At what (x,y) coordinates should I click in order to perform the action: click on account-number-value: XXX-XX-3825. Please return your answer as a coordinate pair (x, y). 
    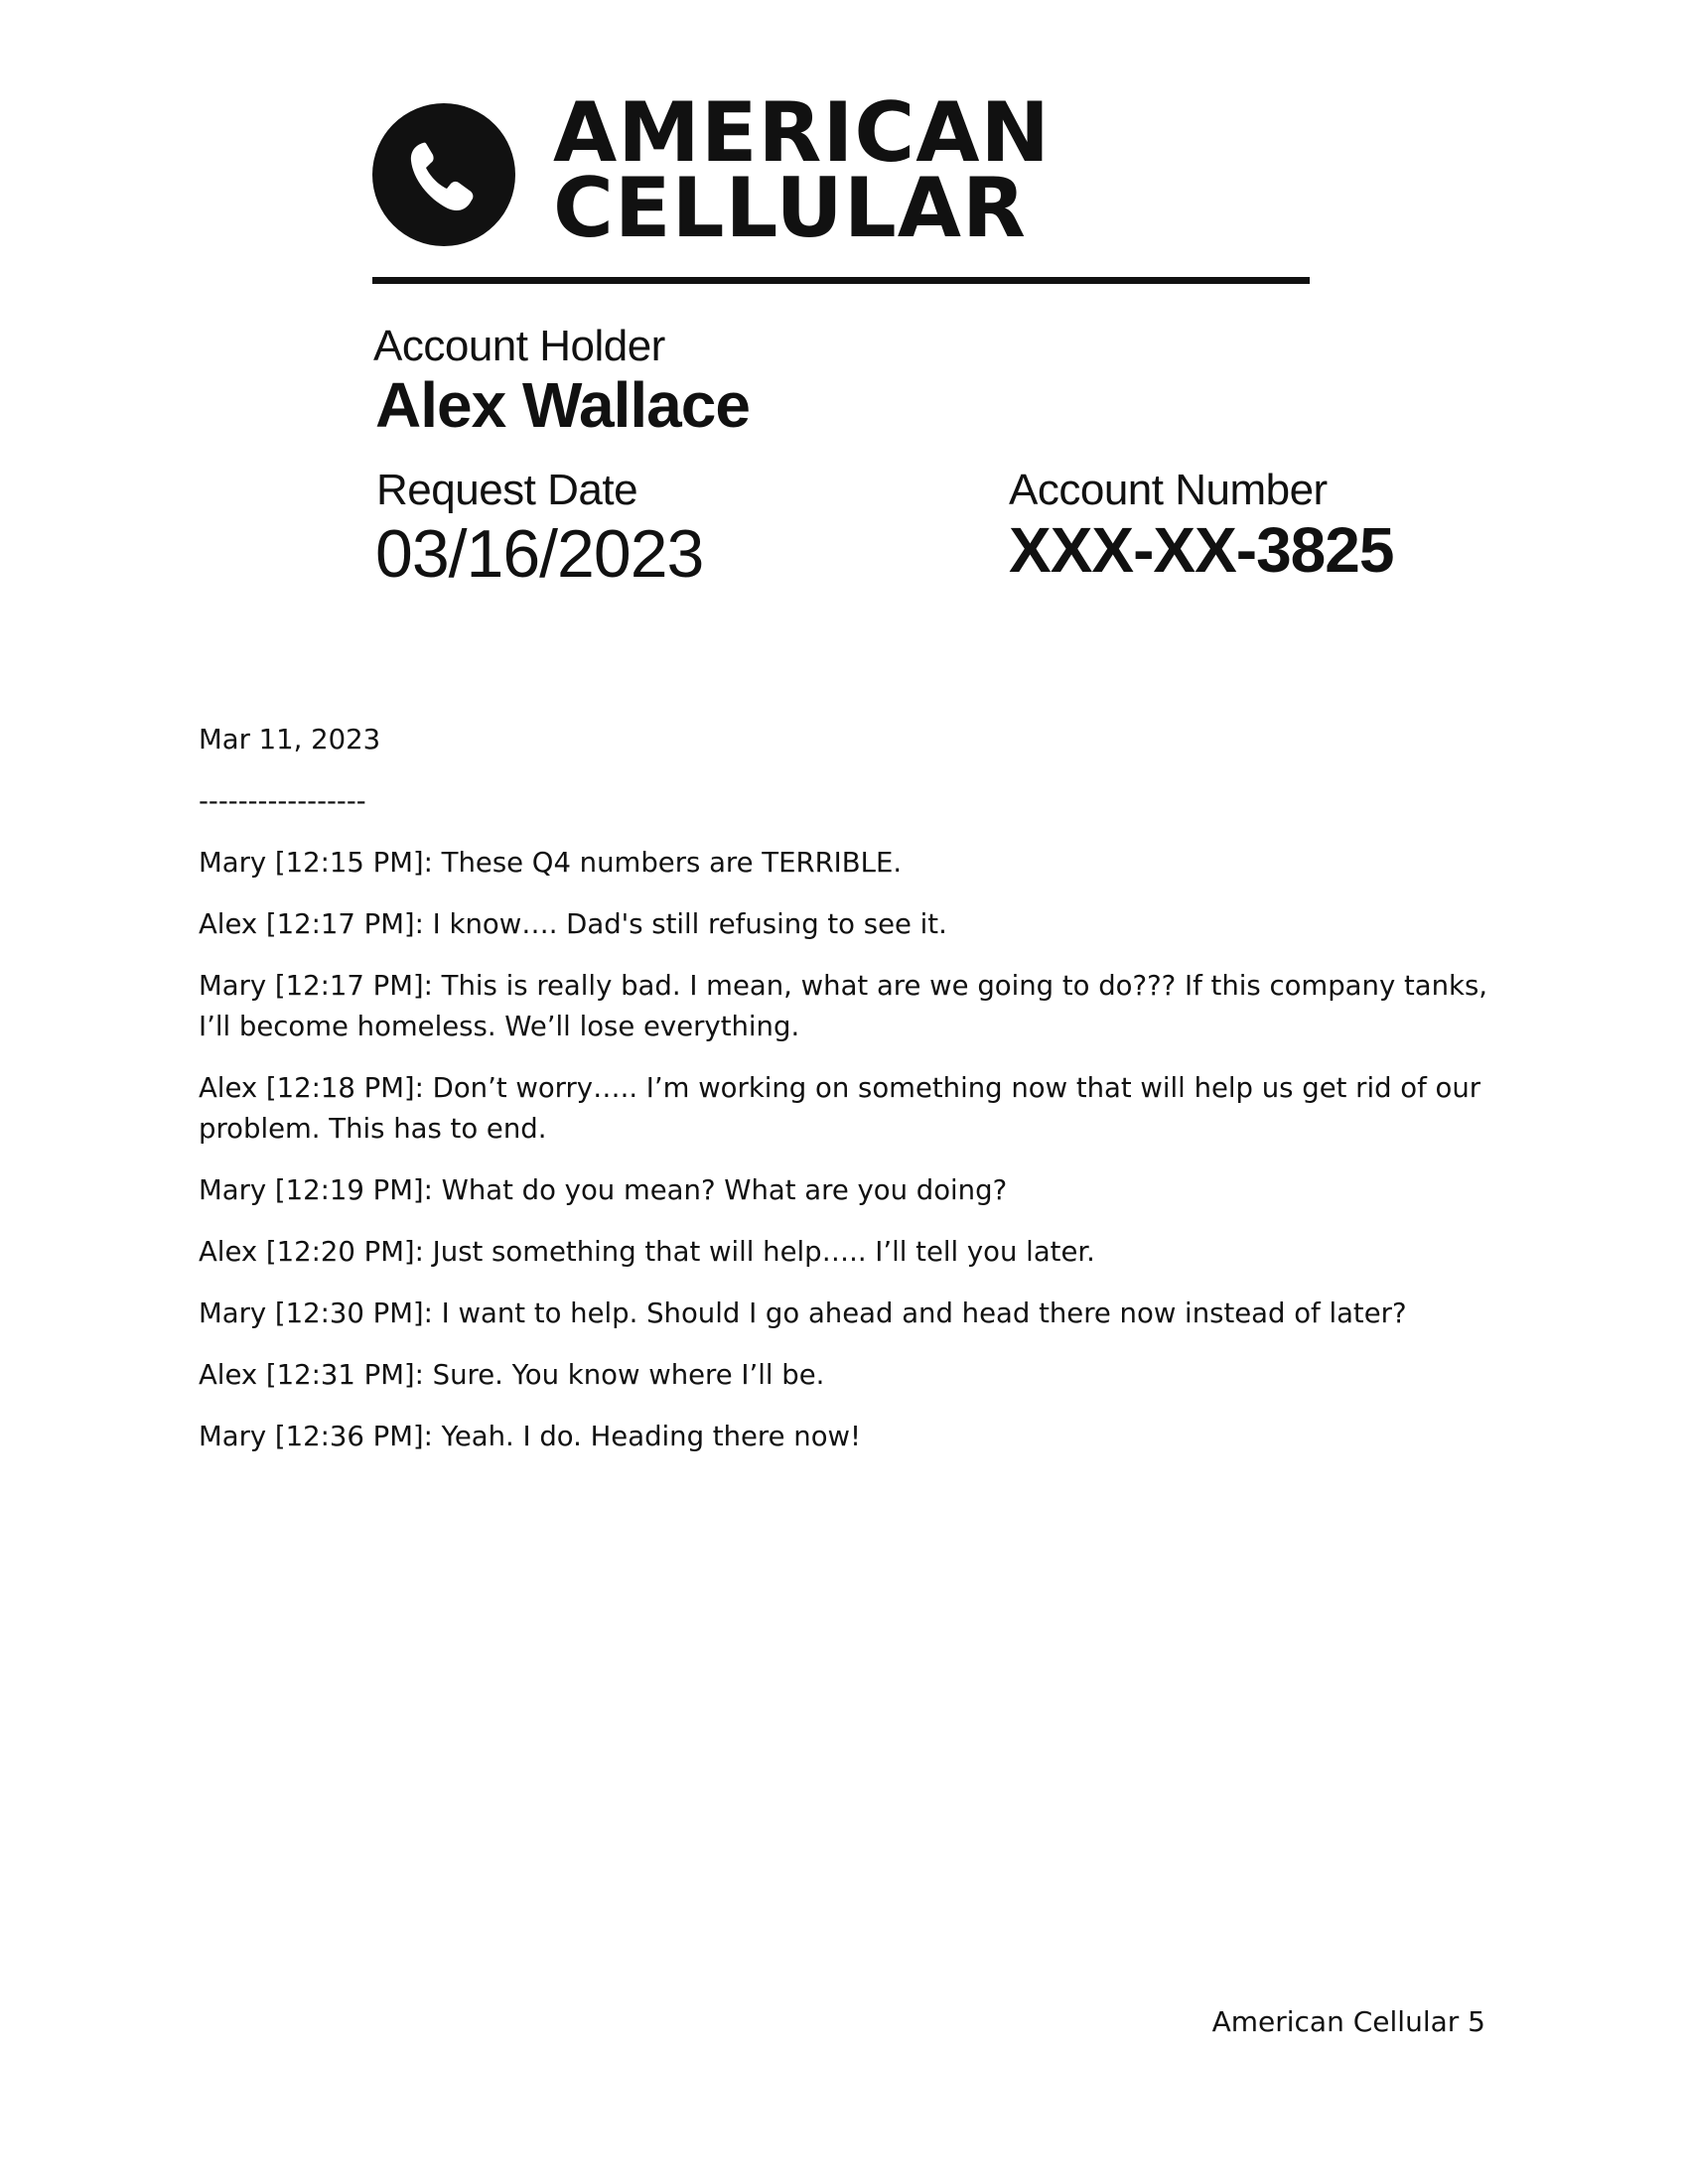
    Looking at the image, I should click on (1201, 550).